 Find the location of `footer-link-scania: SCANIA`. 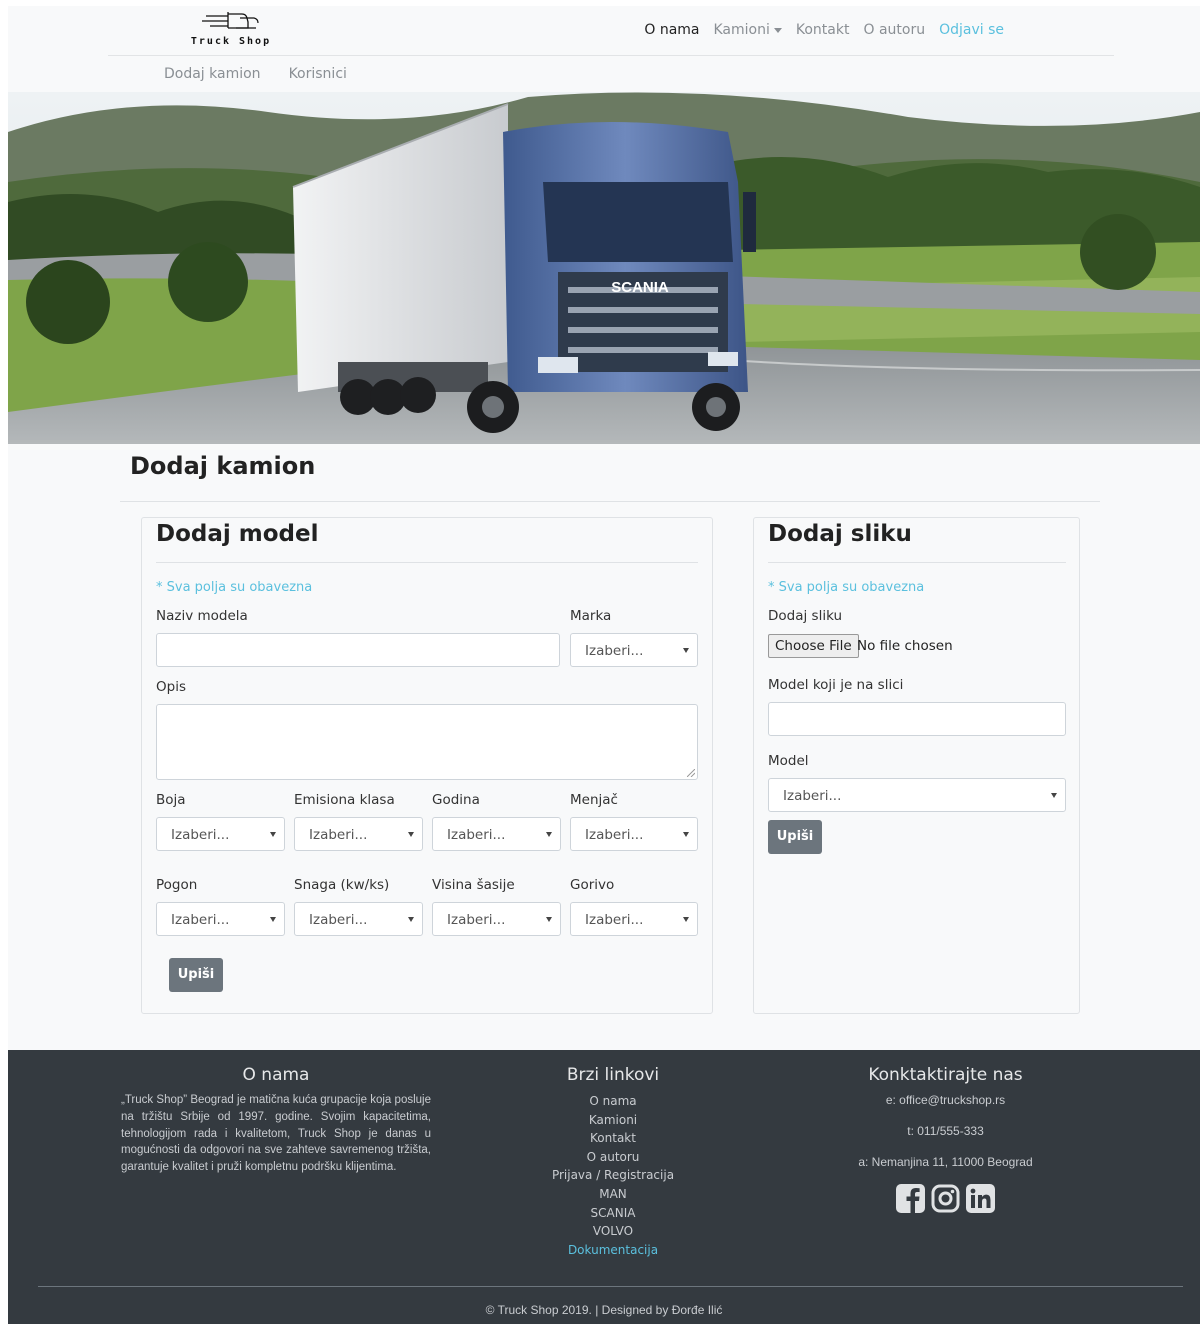

footer-link-scania: SCANIA is located at coordinates (613, 1213).